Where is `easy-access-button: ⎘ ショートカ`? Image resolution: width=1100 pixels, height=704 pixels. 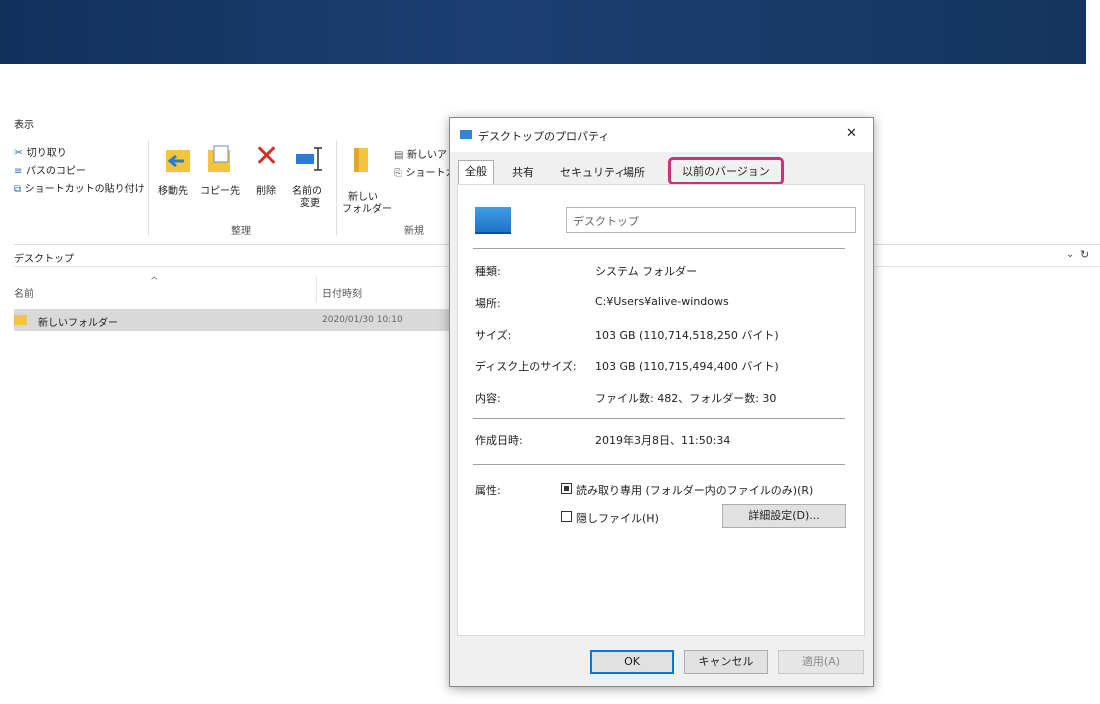
easy-access-button: ⎘ ショートカ is located at coordinates (425, 171).